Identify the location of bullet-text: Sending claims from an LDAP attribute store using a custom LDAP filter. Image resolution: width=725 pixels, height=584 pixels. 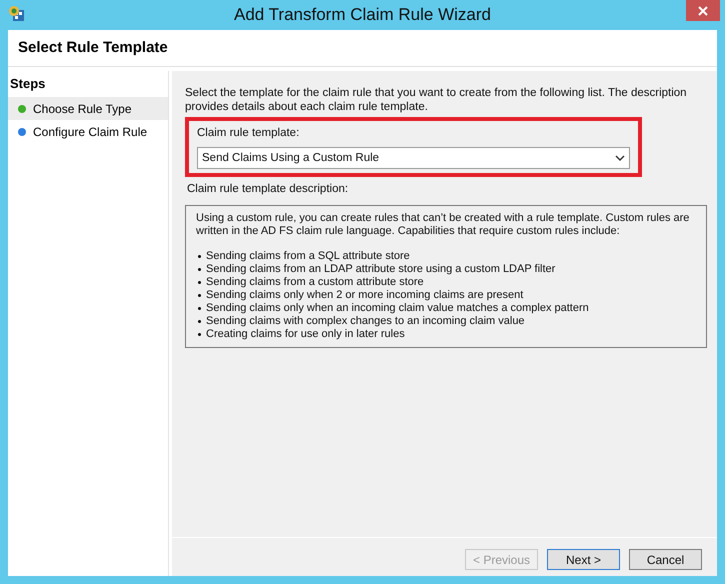
(381, 269).